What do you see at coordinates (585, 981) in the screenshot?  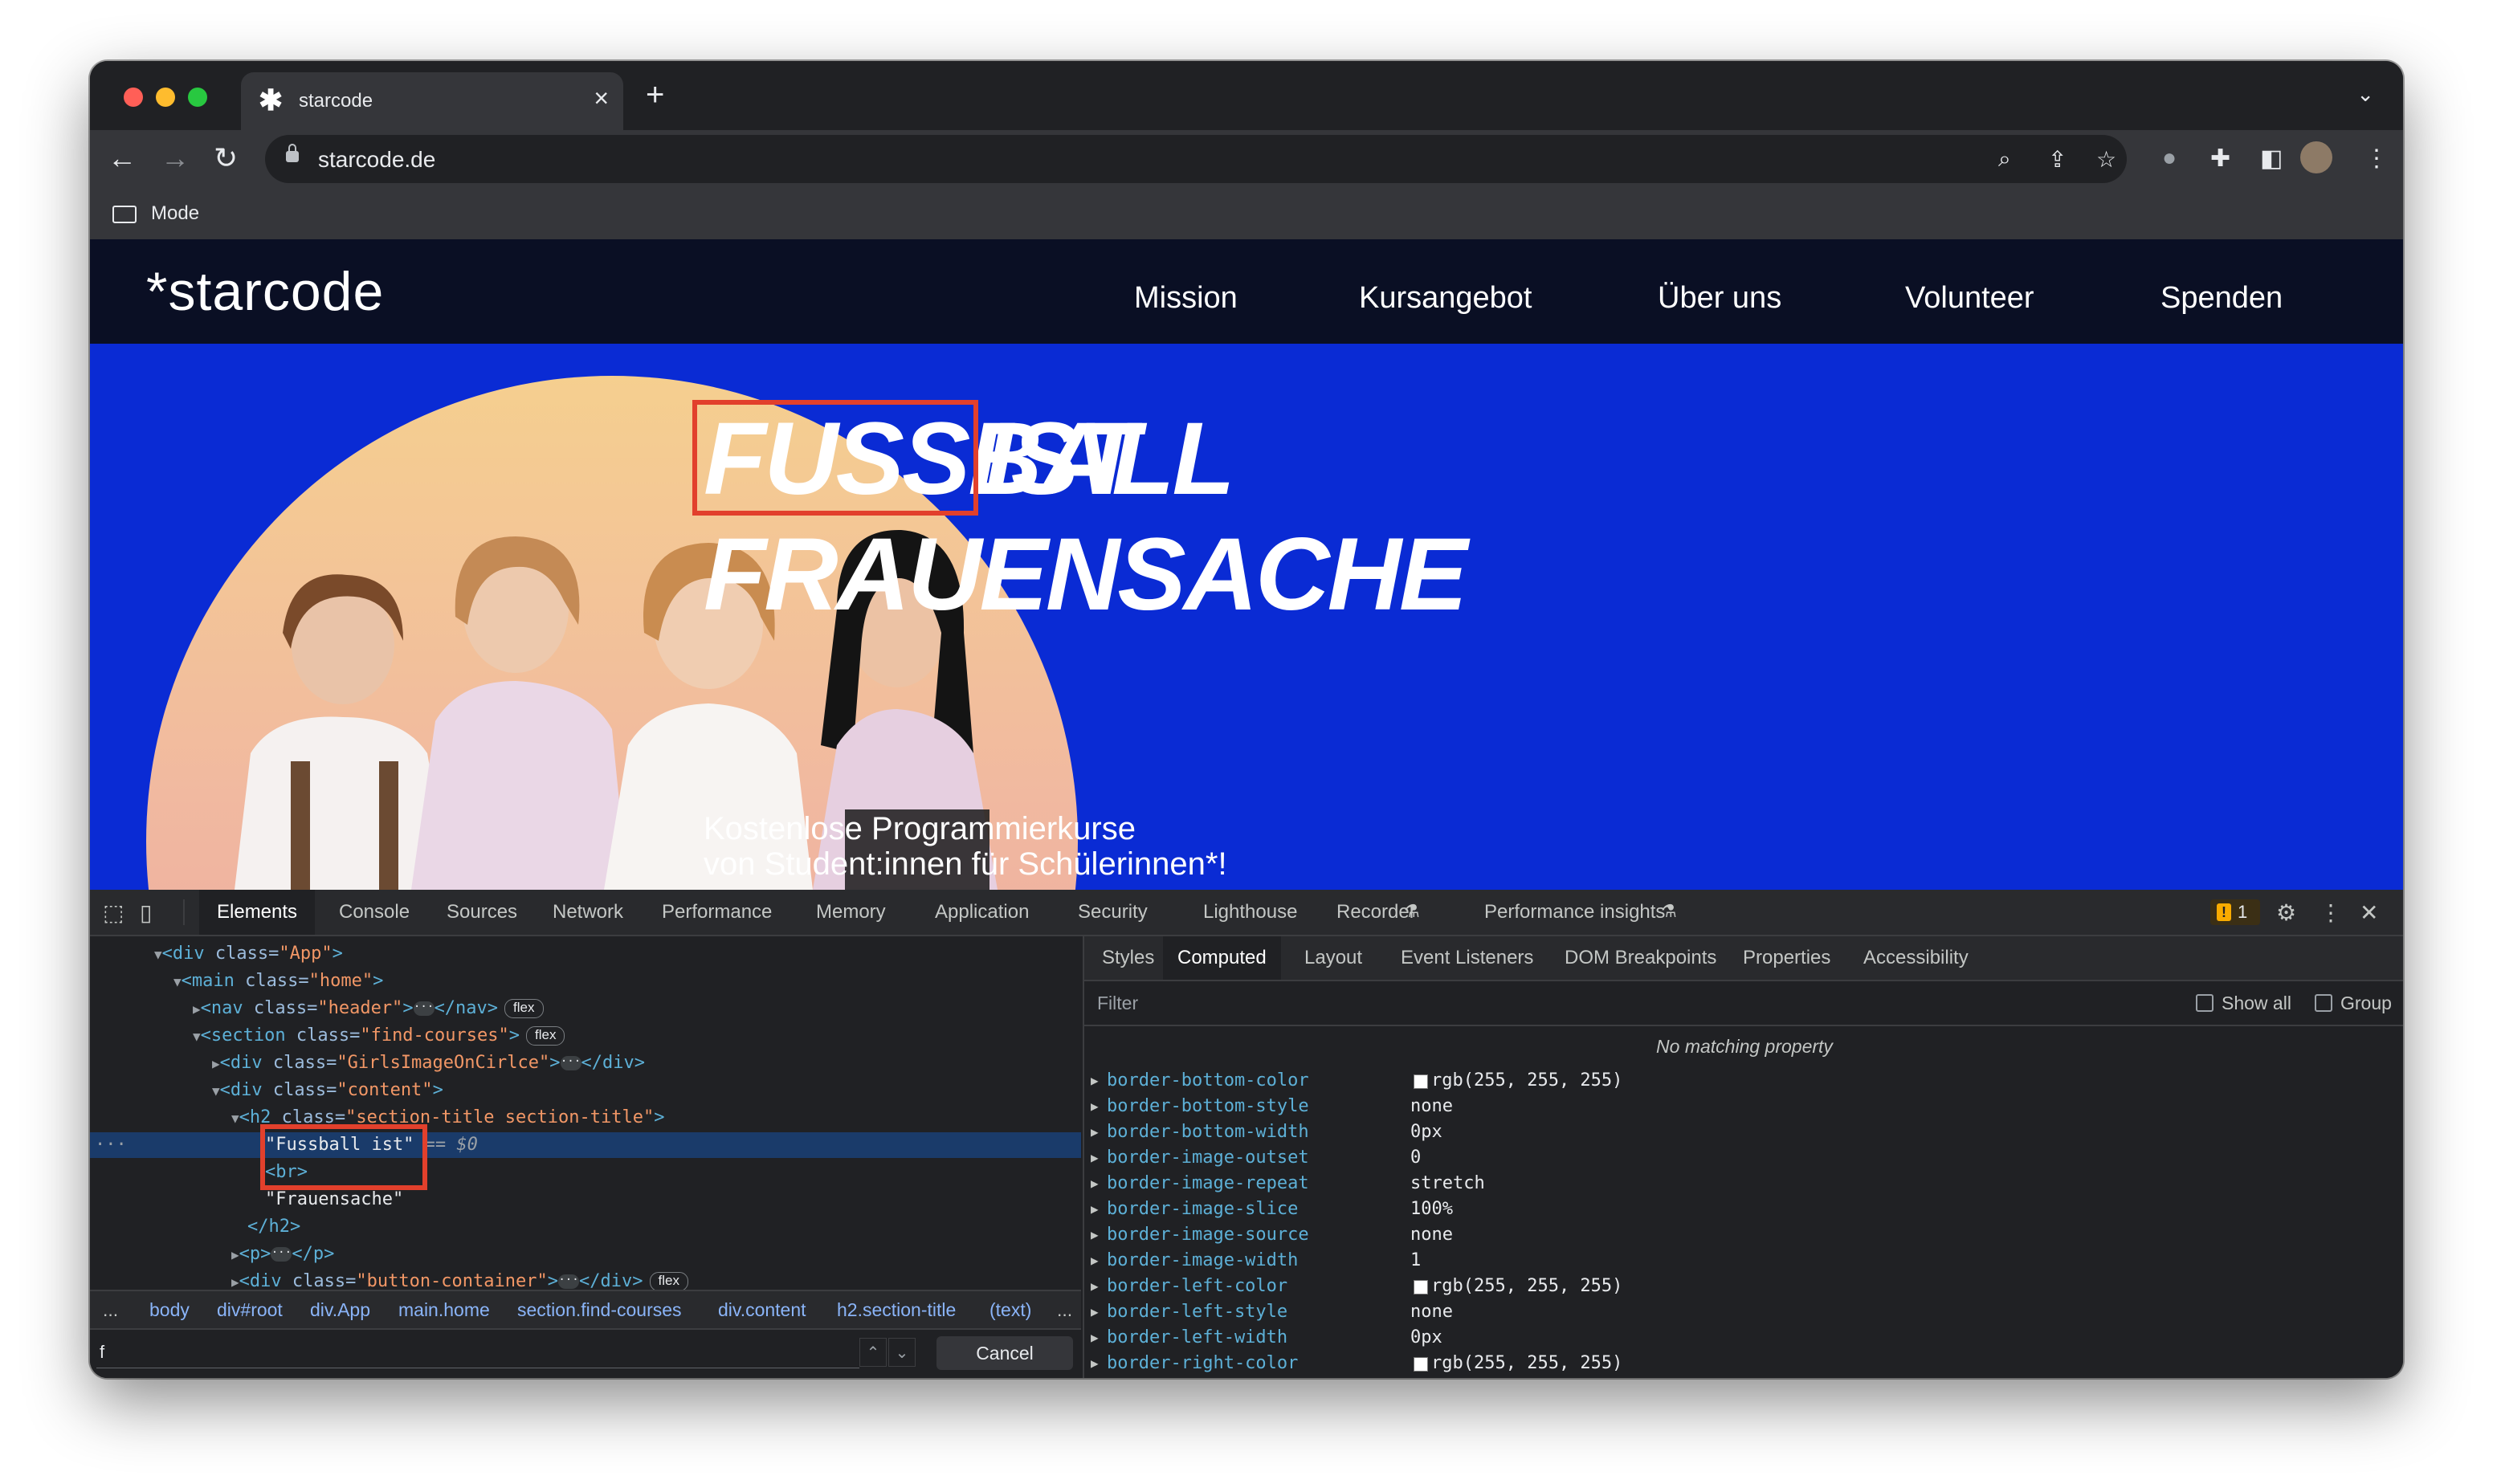 I see `dom-node: ▼<main class="home">` at bounding box center [585, 981].